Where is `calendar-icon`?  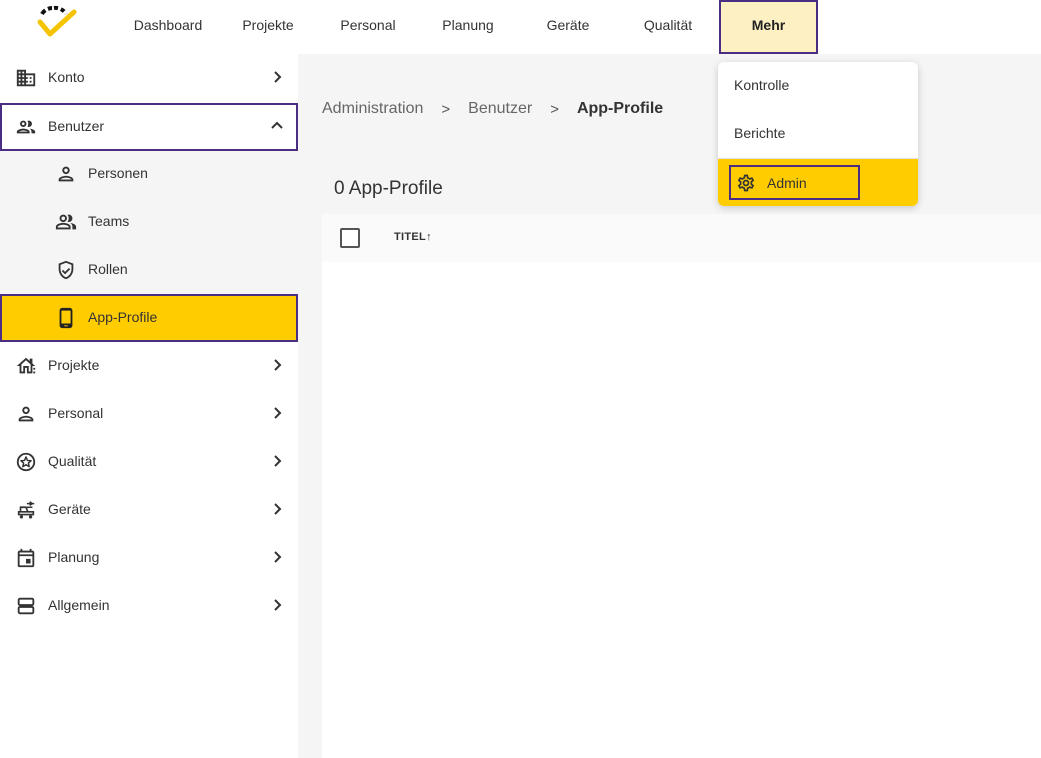 calendar-icon is located at coordinates (26, 558).